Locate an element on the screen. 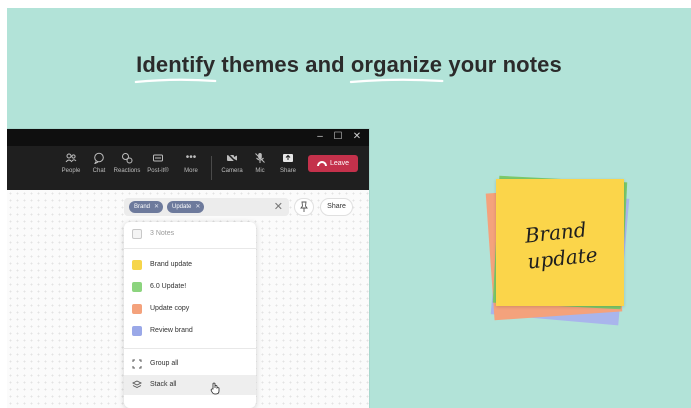  mic-off-icon is located at coordinates (260, 159).